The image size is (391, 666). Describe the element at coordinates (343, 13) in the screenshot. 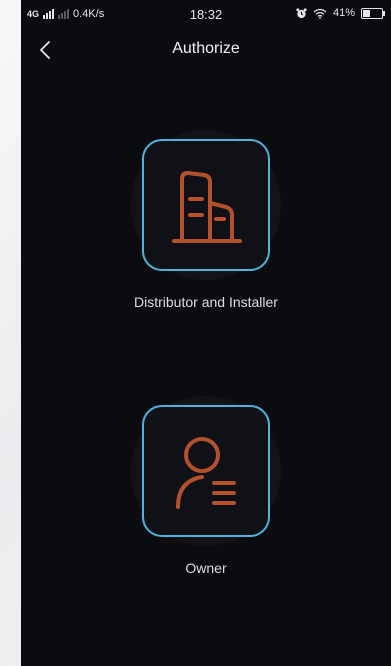

I see `battery-percent: 41%` at that location.